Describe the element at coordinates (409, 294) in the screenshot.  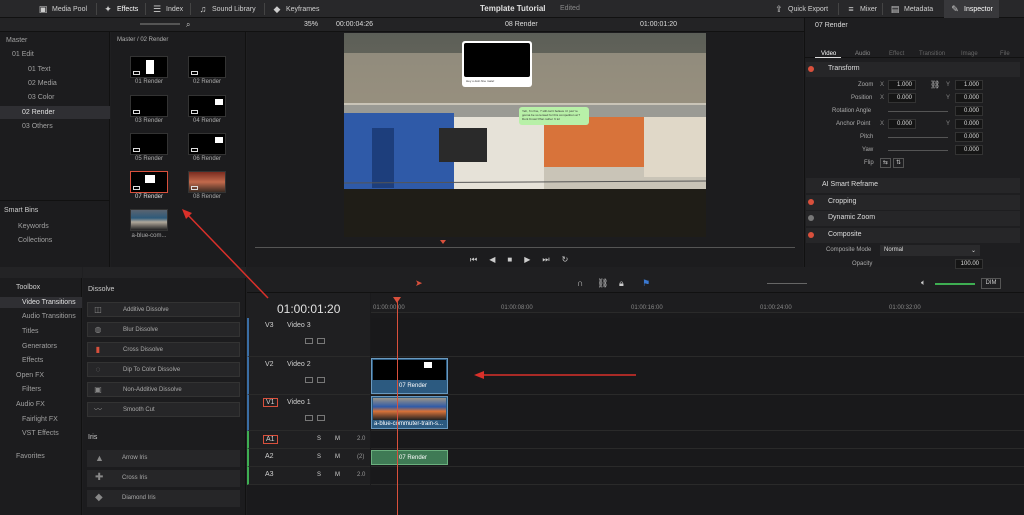
I see `annotation-arrows` at that location.